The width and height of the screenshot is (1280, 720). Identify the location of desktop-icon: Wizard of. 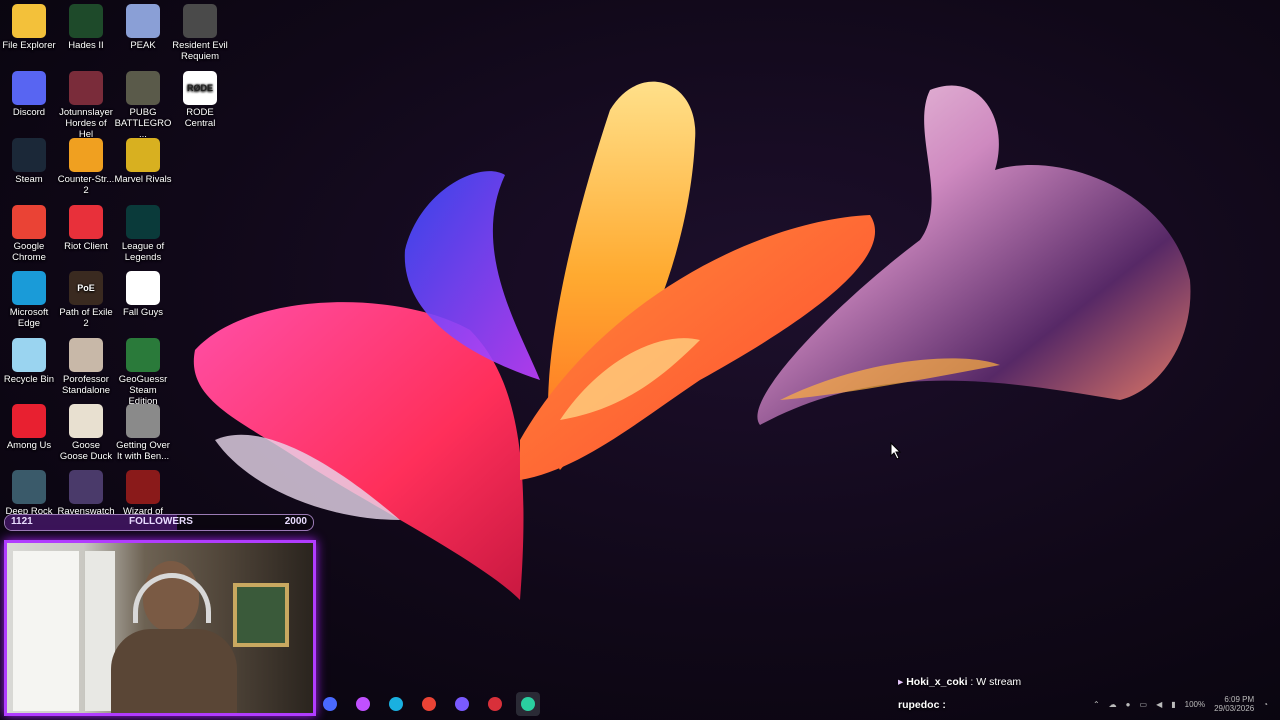
(143, 493).